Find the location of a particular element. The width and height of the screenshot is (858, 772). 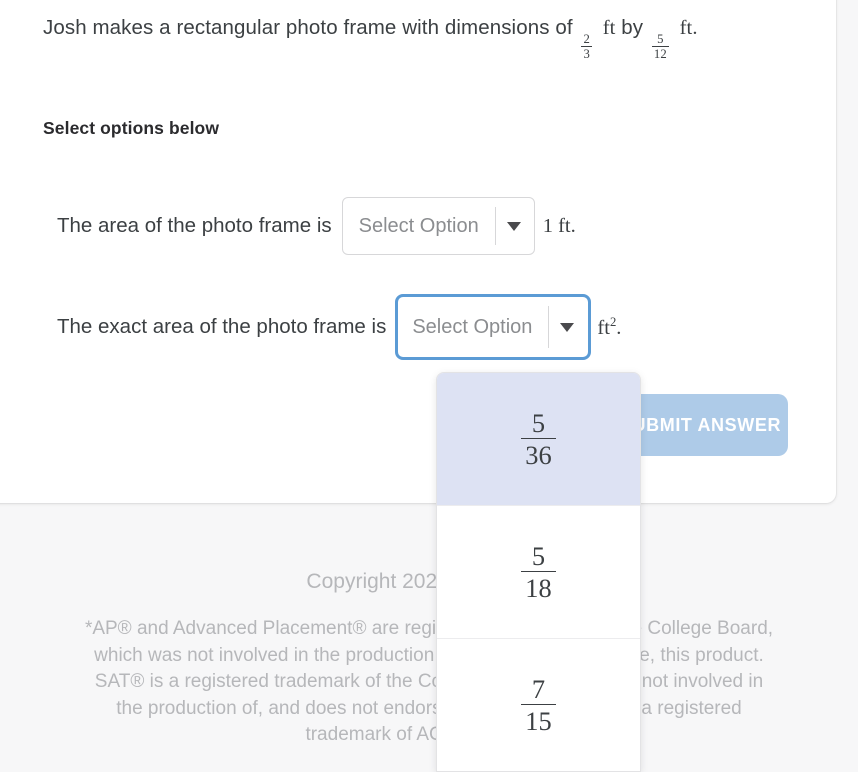

fraction-denominator: 15 is located at coordinates (538, 719).